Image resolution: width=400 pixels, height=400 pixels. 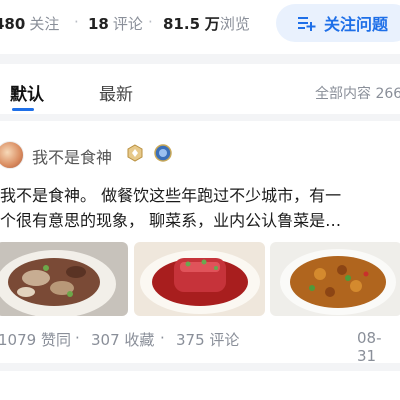 What do you see at coordinates (206, 24) in the screenshot?
I see `views-stat: 81.5 万浏览` at bounding box center [206, 24].